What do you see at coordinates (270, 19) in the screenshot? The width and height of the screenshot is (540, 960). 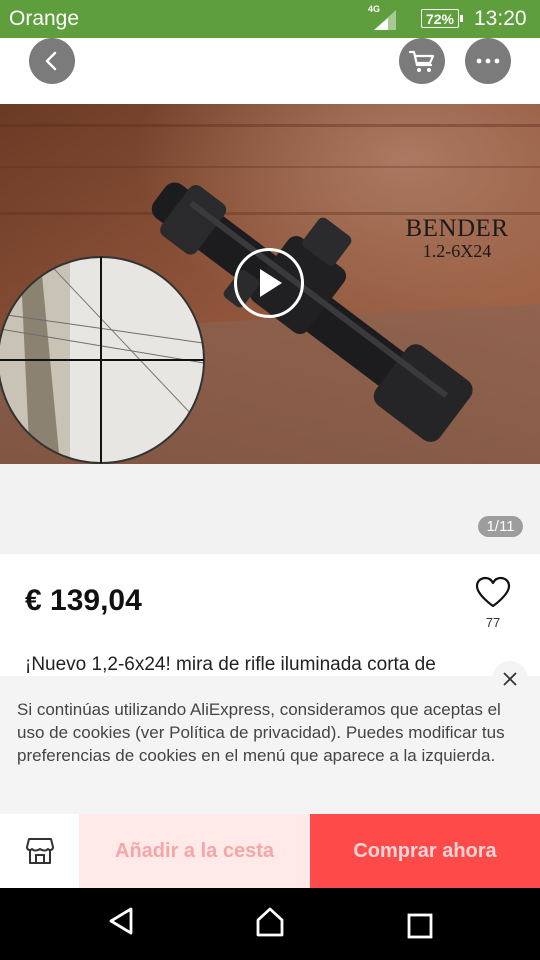 I see `status-bar: Orange 4G 72% 13:20` at bounding box center [270, 19].